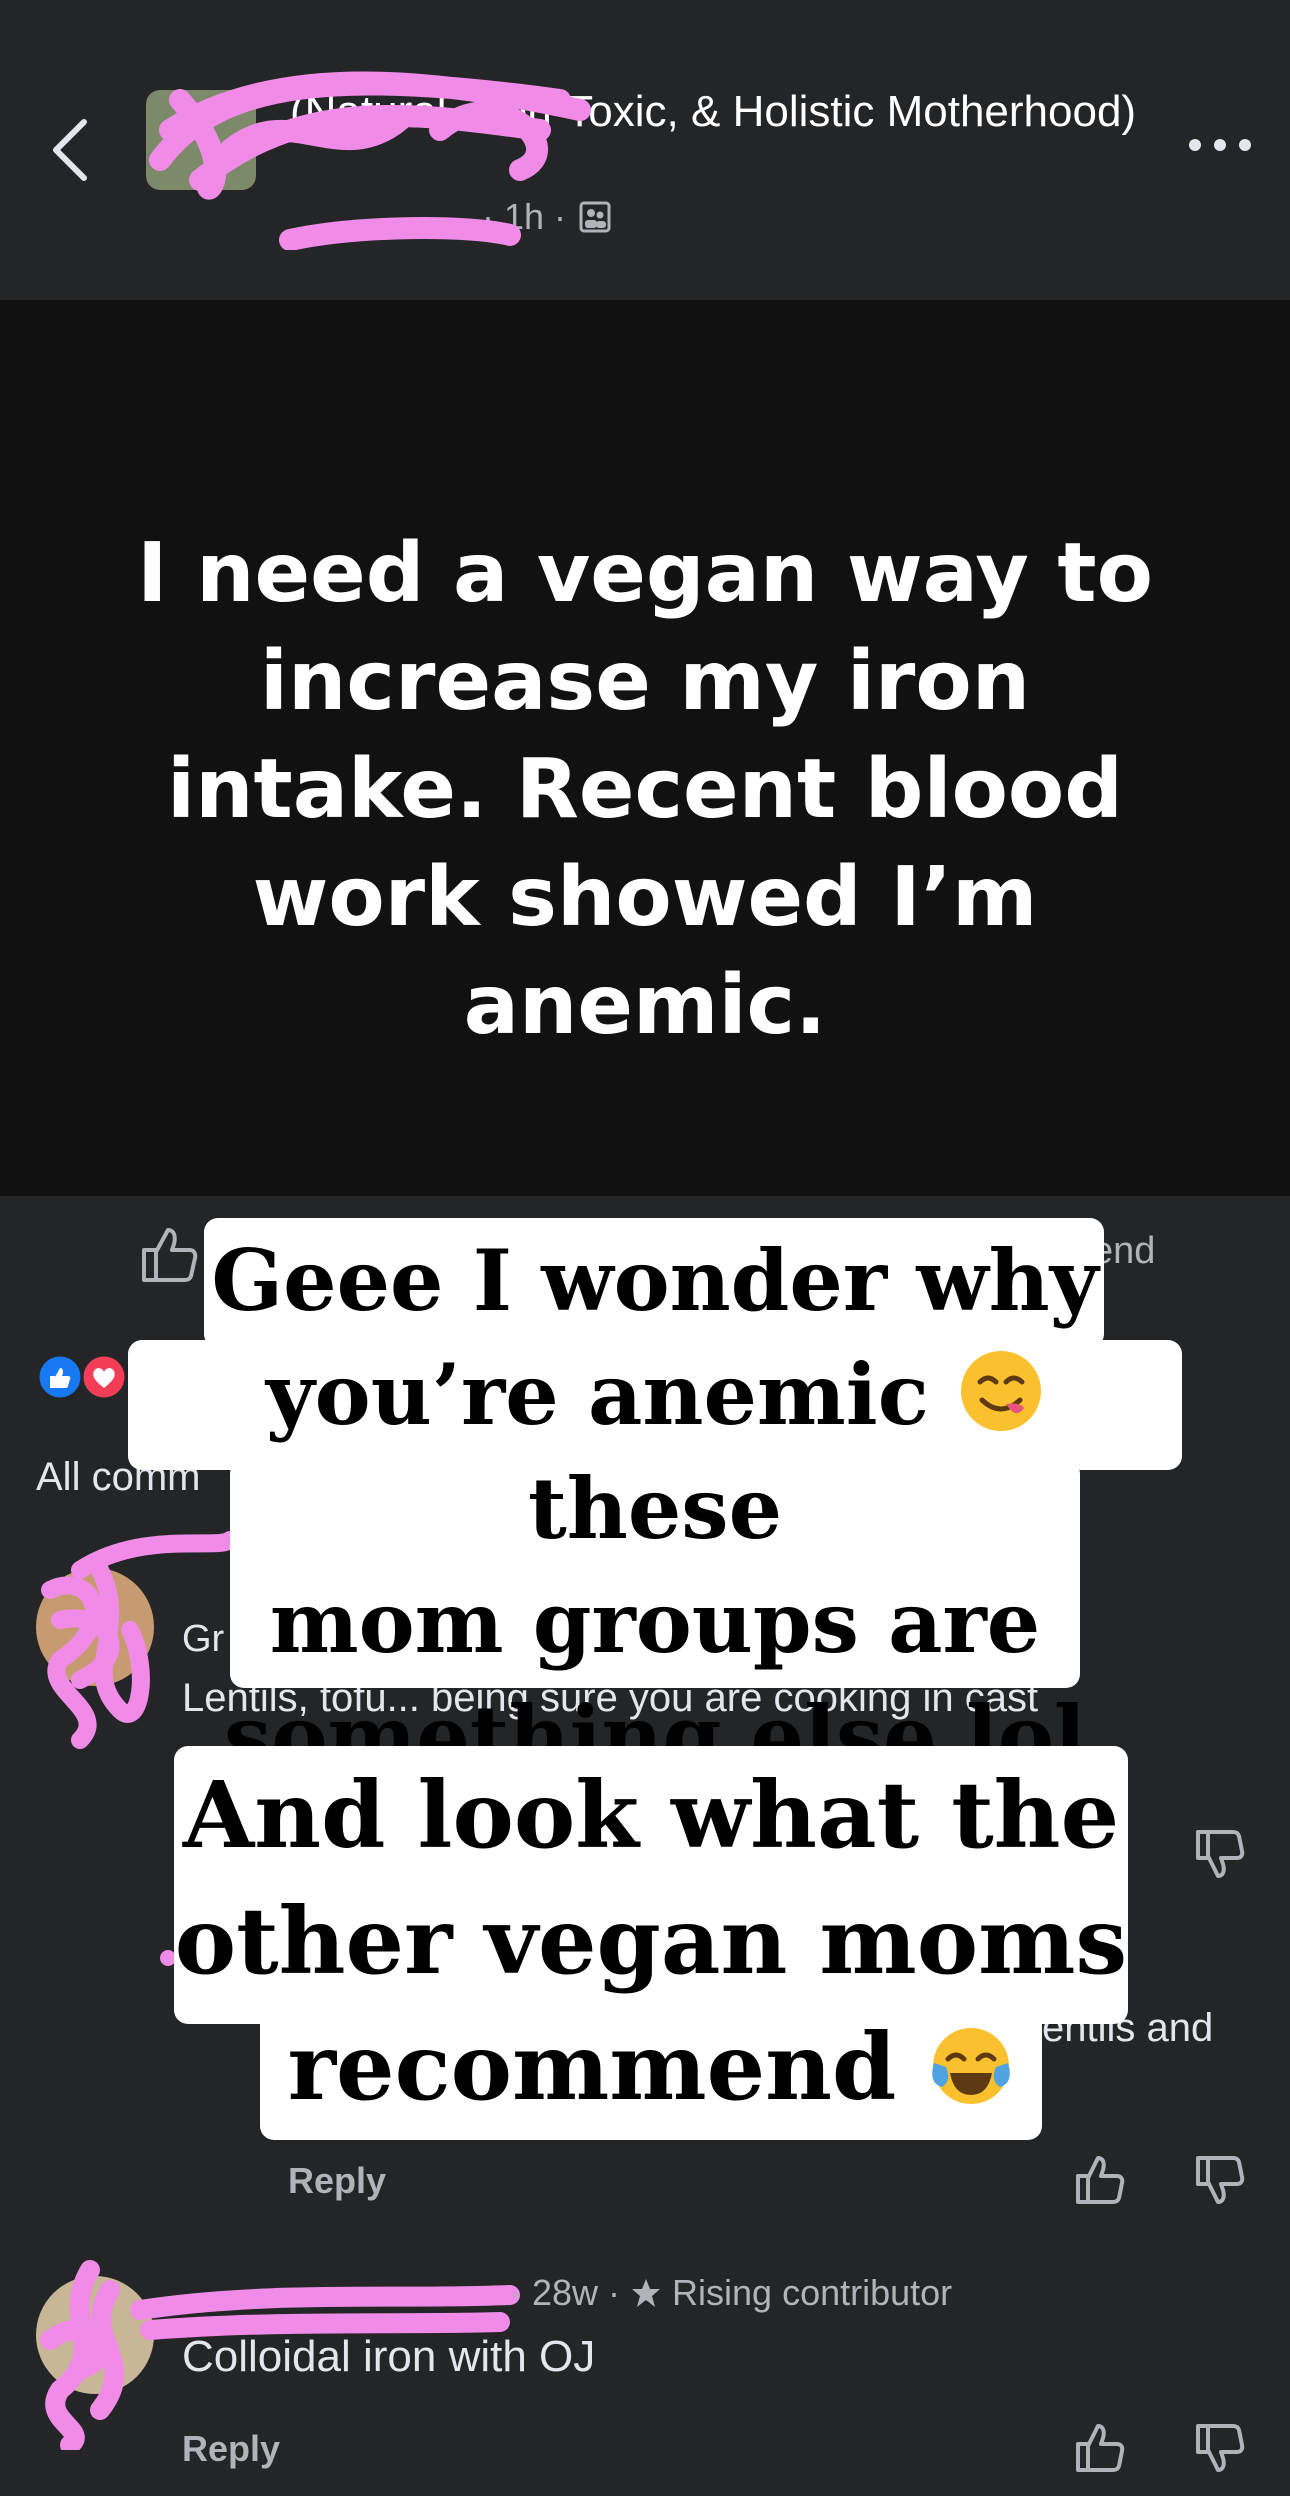  What do you see at coordinates (655, 1452) in the screenshot?
I see `caption-line: you’re anemic these` at bounding box center [655, 1452].